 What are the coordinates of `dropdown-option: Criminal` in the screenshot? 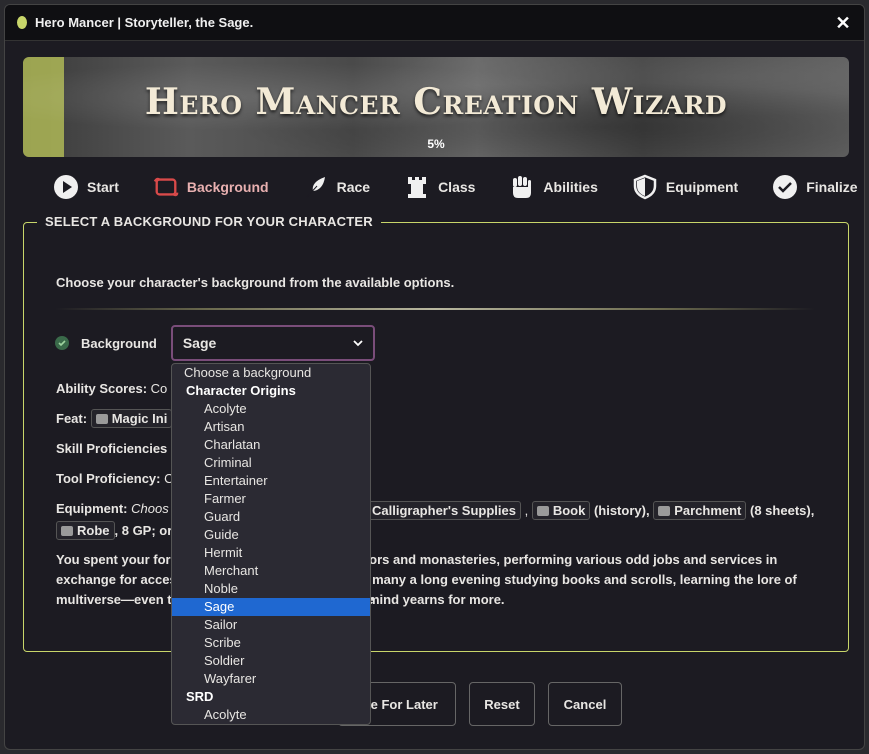 It's located at (271, 463).